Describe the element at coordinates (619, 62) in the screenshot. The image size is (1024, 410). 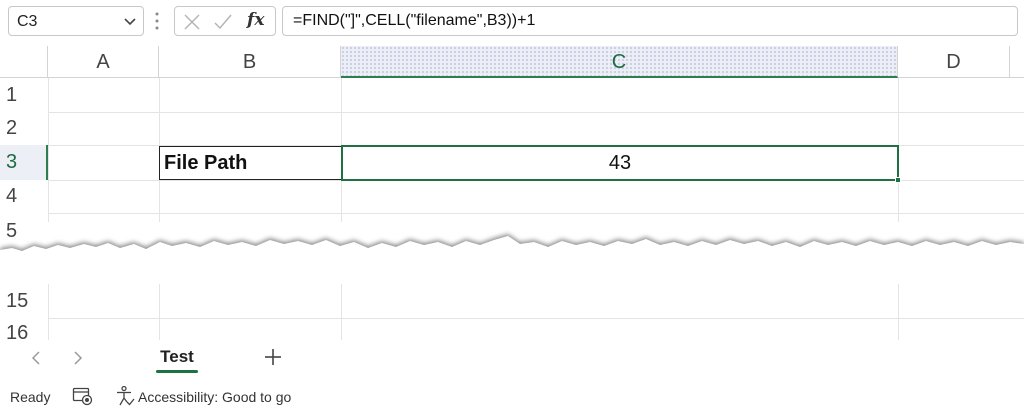
I see `column-header-c: C` at that location.